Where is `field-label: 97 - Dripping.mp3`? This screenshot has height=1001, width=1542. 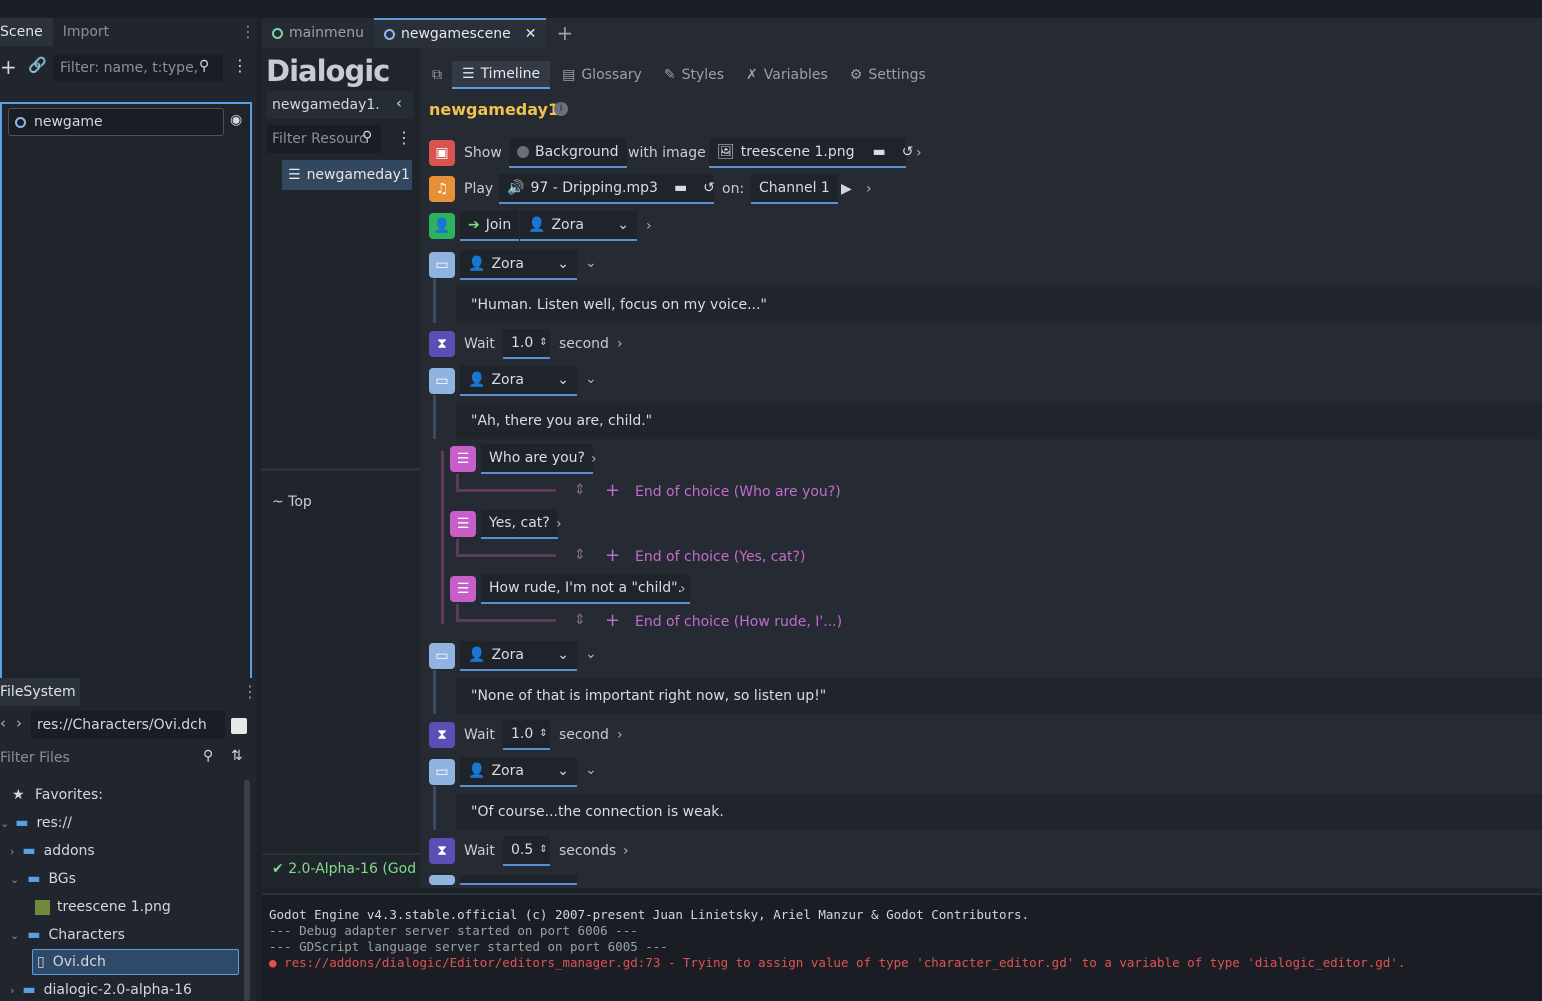
field-label: 97 - Dripping.mp3 is located at coordinates (594, 188).